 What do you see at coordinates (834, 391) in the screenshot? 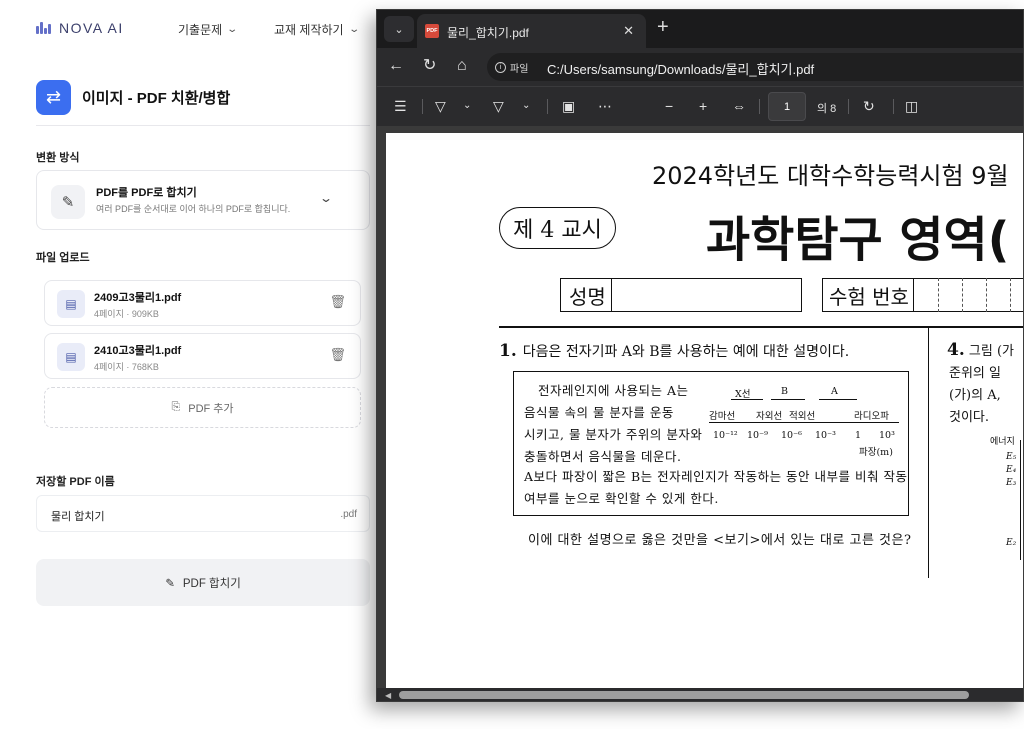
I see `band-label-top: A` at bounding box center [834, 391].